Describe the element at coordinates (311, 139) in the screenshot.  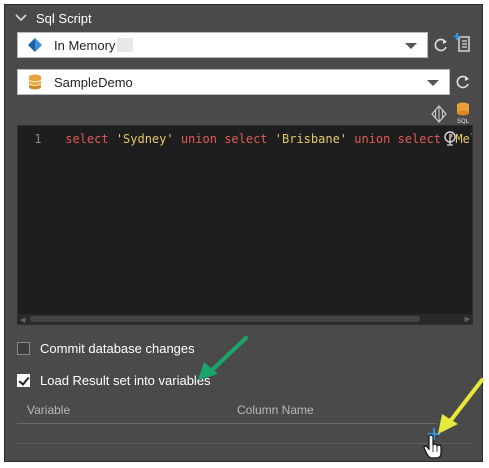
I see `sql-string-token: 'Brisbane'` at that location.